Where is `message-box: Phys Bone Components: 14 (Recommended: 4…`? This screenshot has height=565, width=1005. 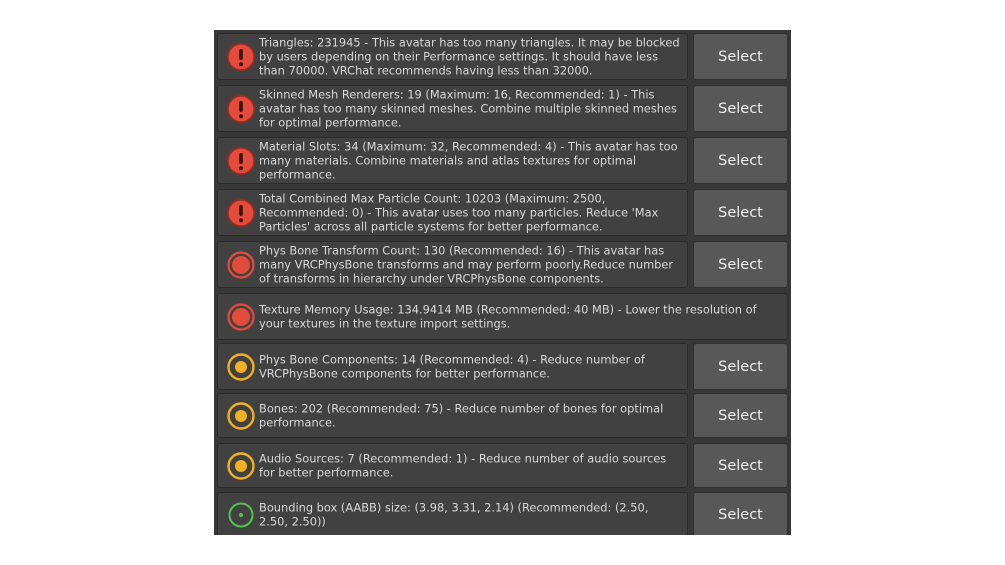 message-box: Phys Bone Components: 14 (Recommended: 4… is located at coordinates (452, 366).